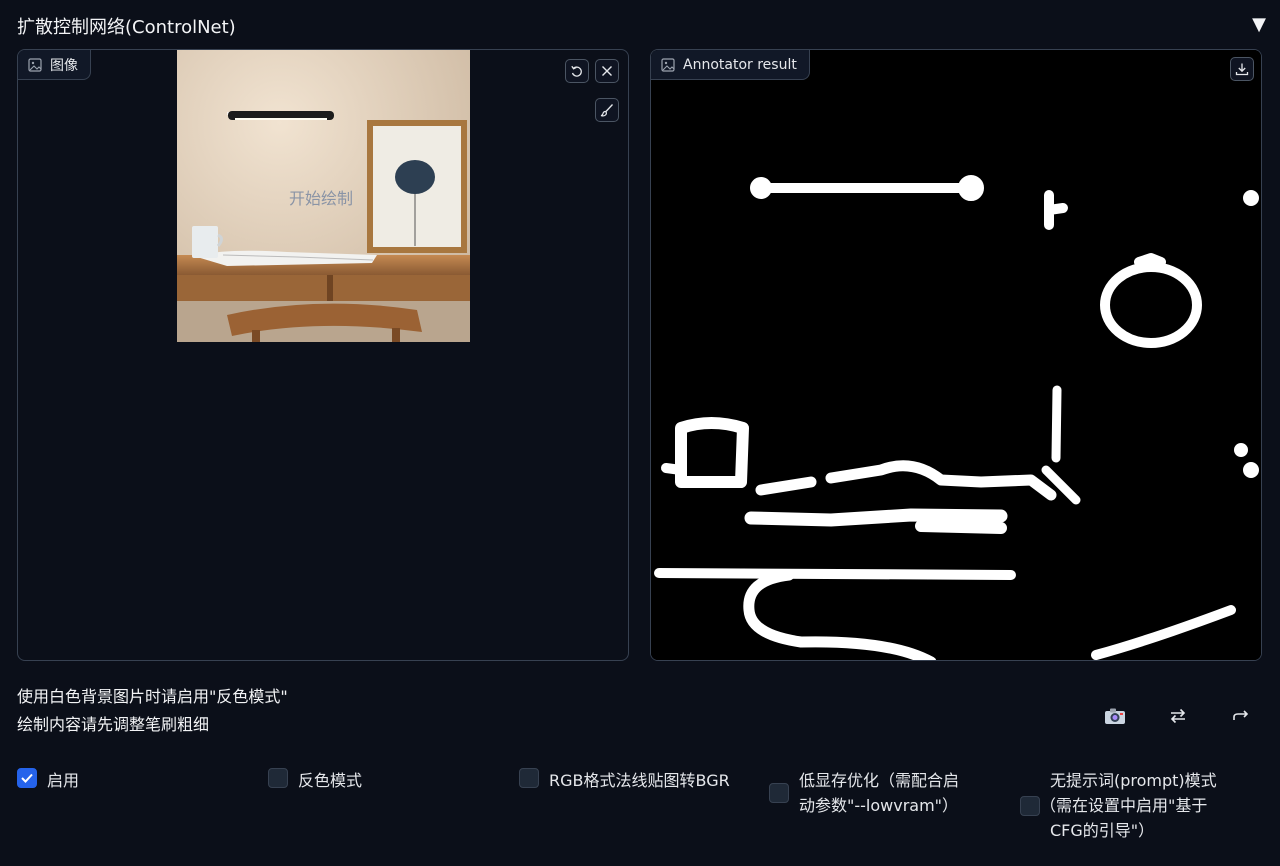 The height and width of the screenshot is (866, 1280). I want to click on undo-icon, so click(576, 71).